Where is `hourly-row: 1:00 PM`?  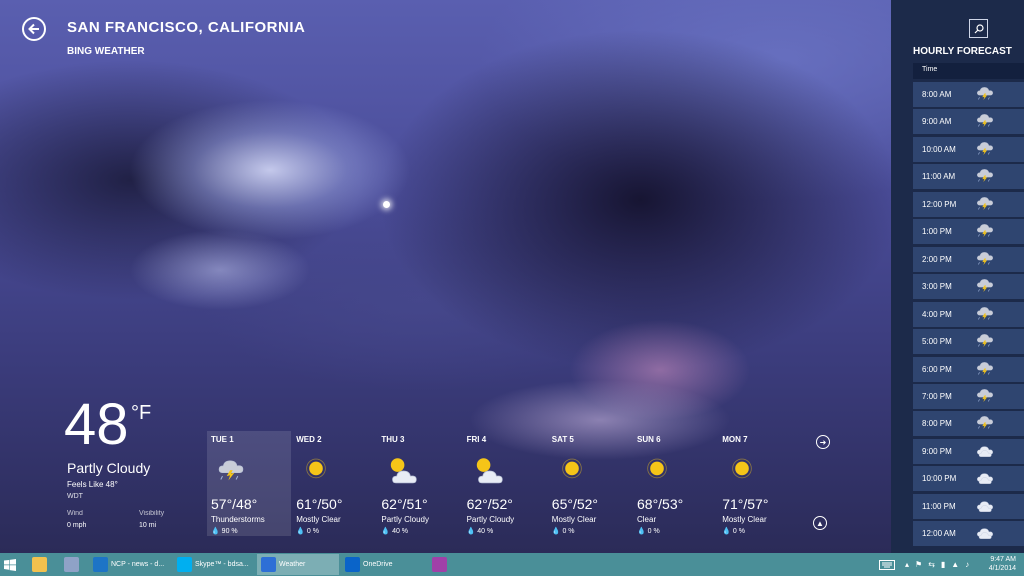
hourly-row: 1:00 PM is located at coordinates (968, 232).